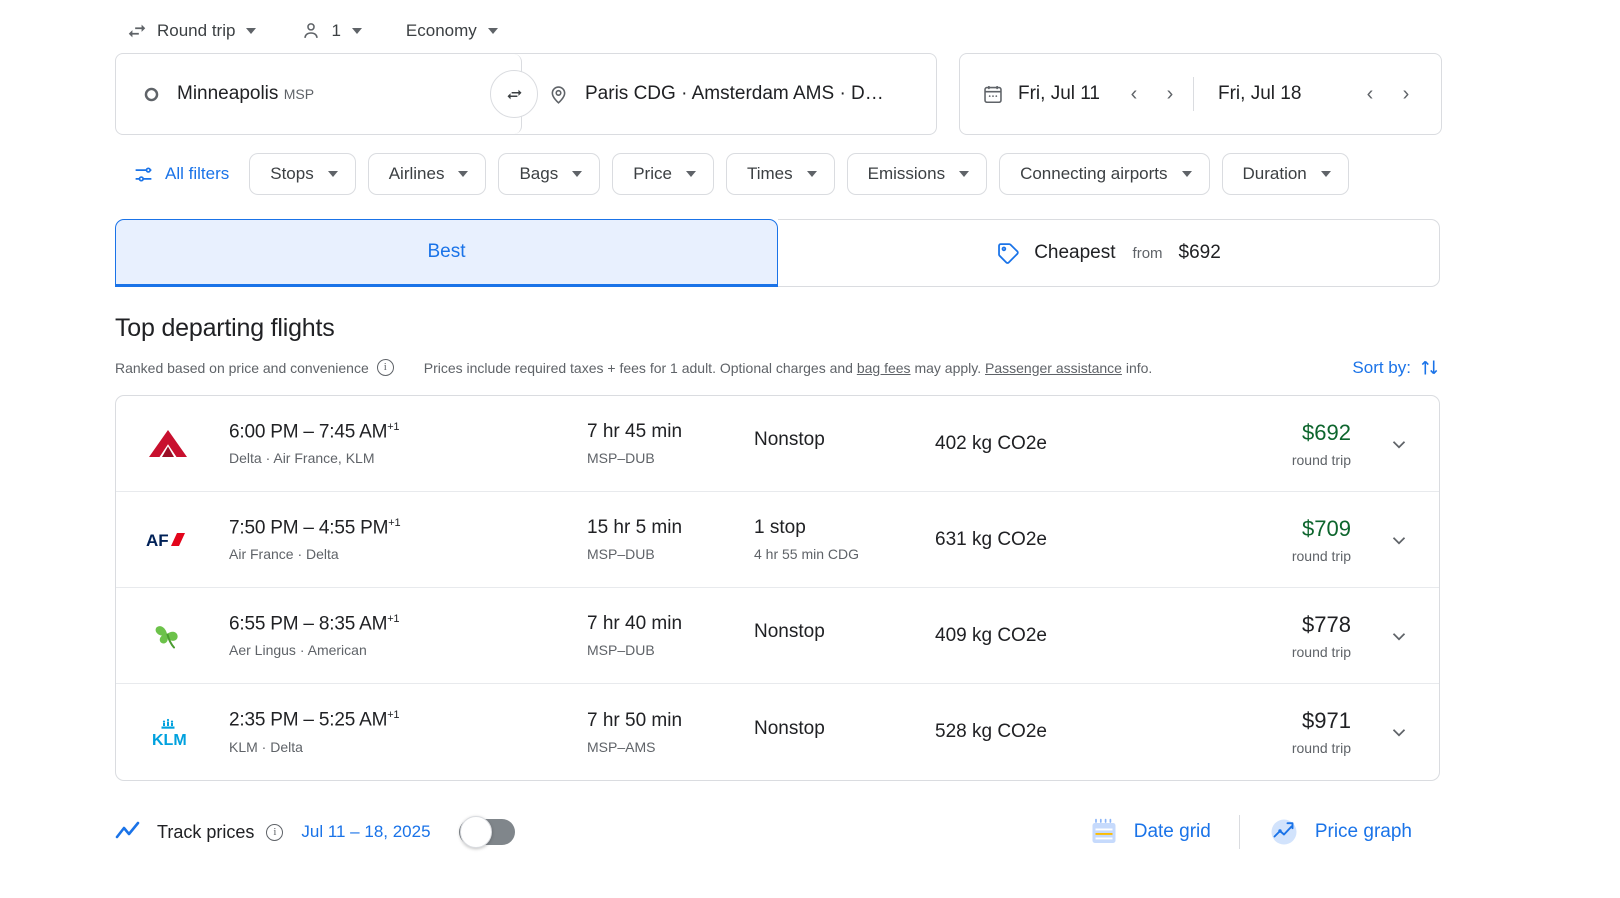 The width and height of the screenshot is (1620, 898). I want to click on return-prev-day-button: ‹, so click(1370, 94).